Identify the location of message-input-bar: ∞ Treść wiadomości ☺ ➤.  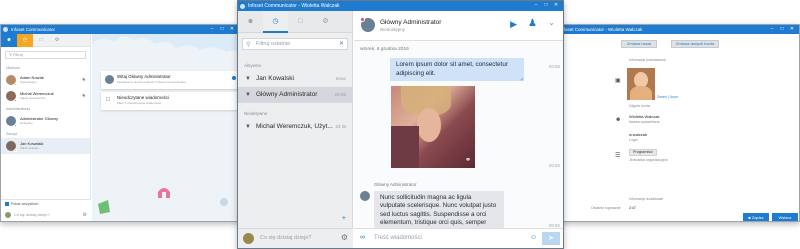
(458, 238).